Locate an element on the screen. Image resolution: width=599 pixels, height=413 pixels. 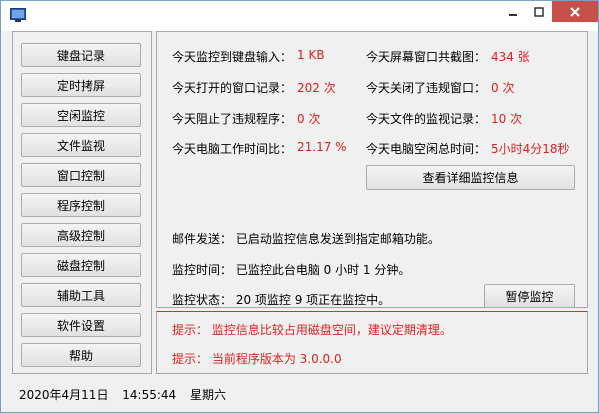
idle-value: 5小时4分18秒 is located at coordinates (530, 149).